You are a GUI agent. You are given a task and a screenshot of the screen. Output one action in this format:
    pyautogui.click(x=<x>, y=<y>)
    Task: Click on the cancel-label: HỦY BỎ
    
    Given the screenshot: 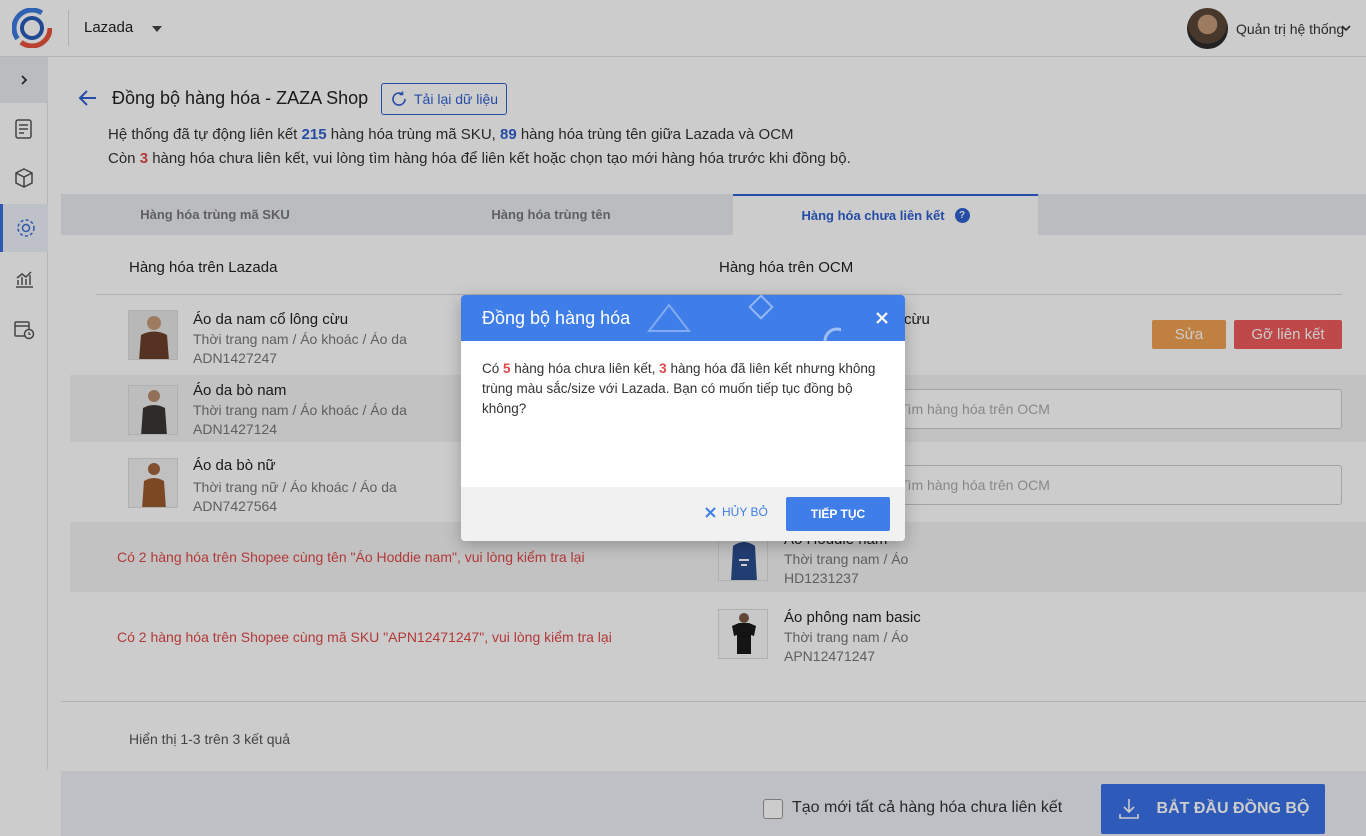 What is the action you would take?
    pyautogui.click(x=745, y=512)
    